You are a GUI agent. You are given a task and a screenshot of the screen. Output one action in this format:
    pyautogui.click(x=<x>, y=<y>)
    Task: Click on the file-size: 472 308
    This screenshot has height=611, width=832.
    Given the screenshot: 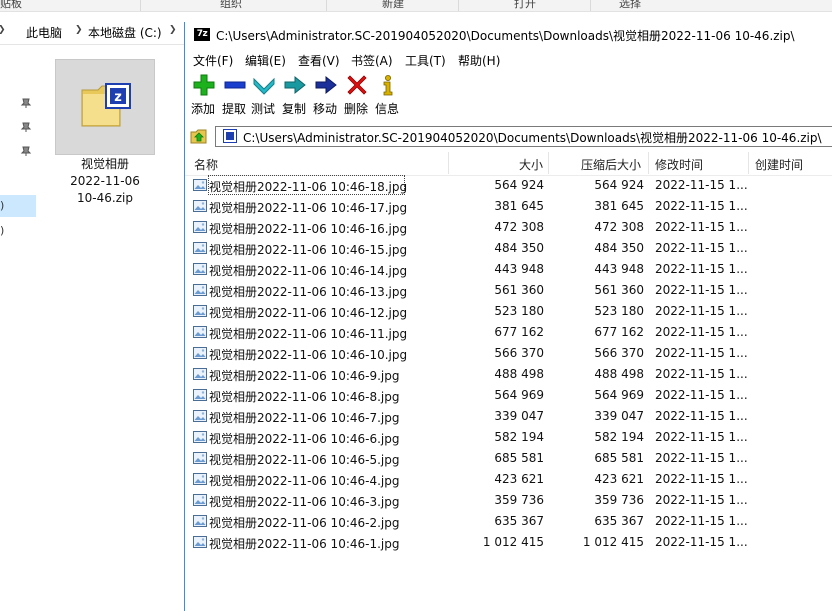 What is the action you would take?
    pyautogui.click(x=519, y=227)
    